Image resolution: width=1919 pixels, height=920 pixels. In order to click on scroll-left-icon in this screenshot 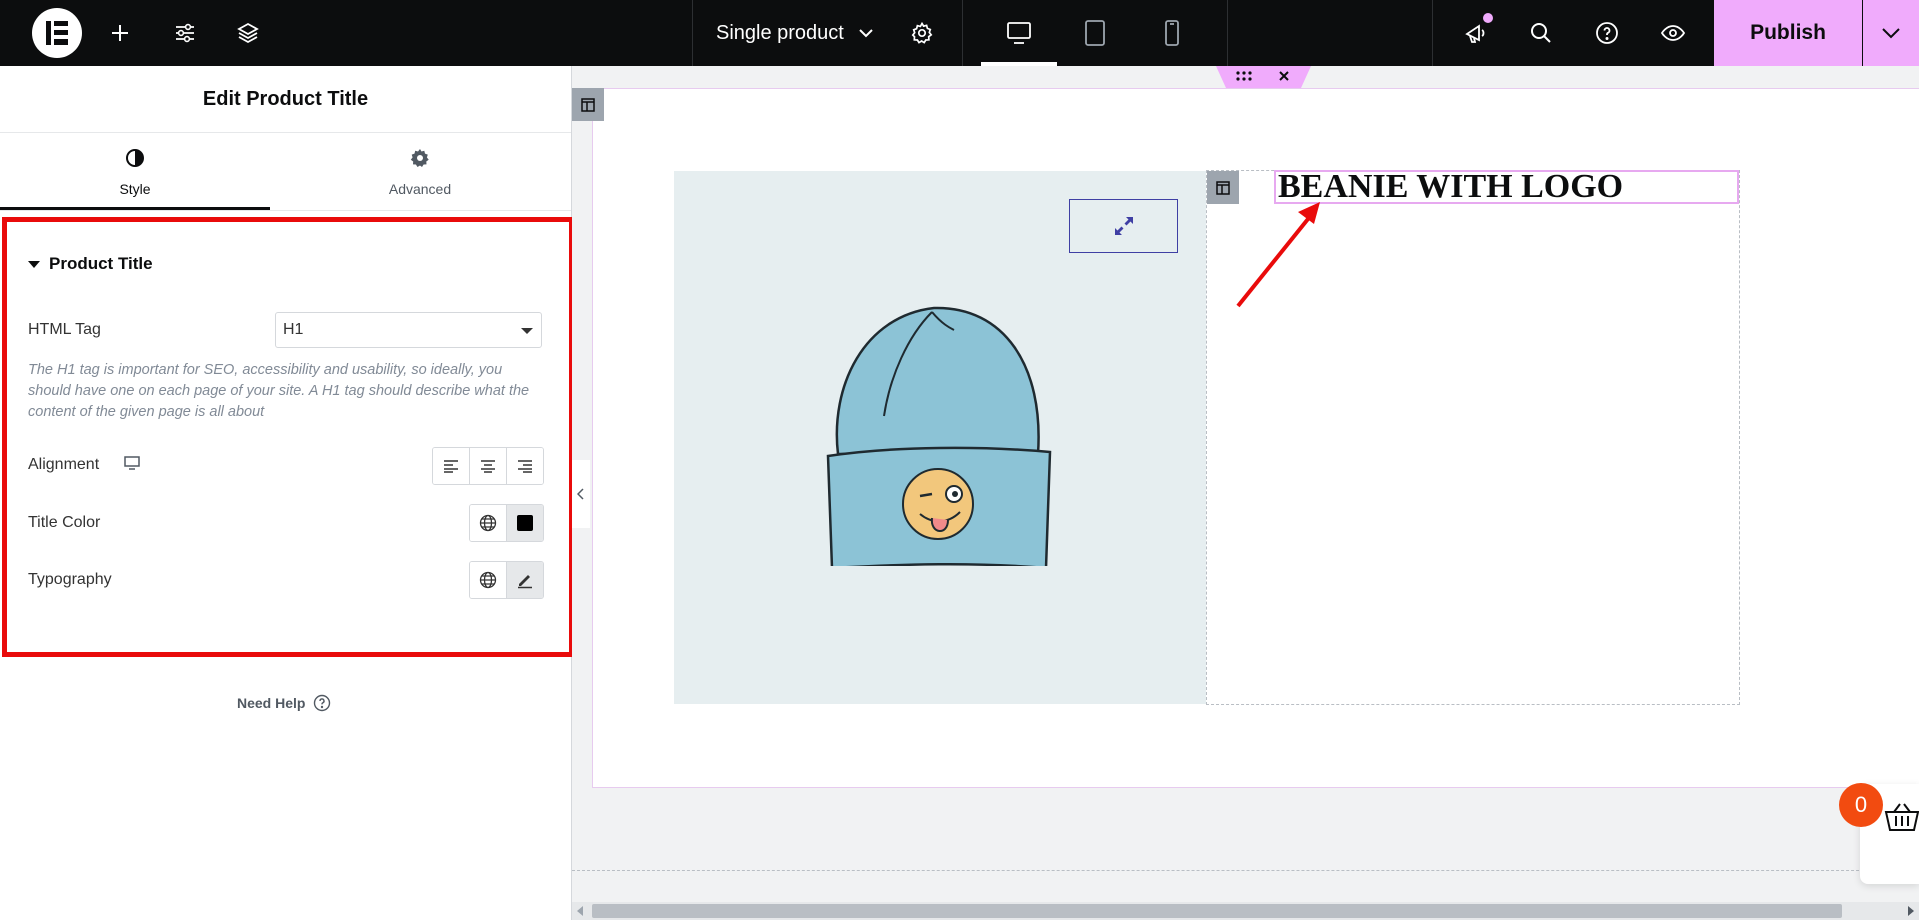, I will do `click(581, 911)`.